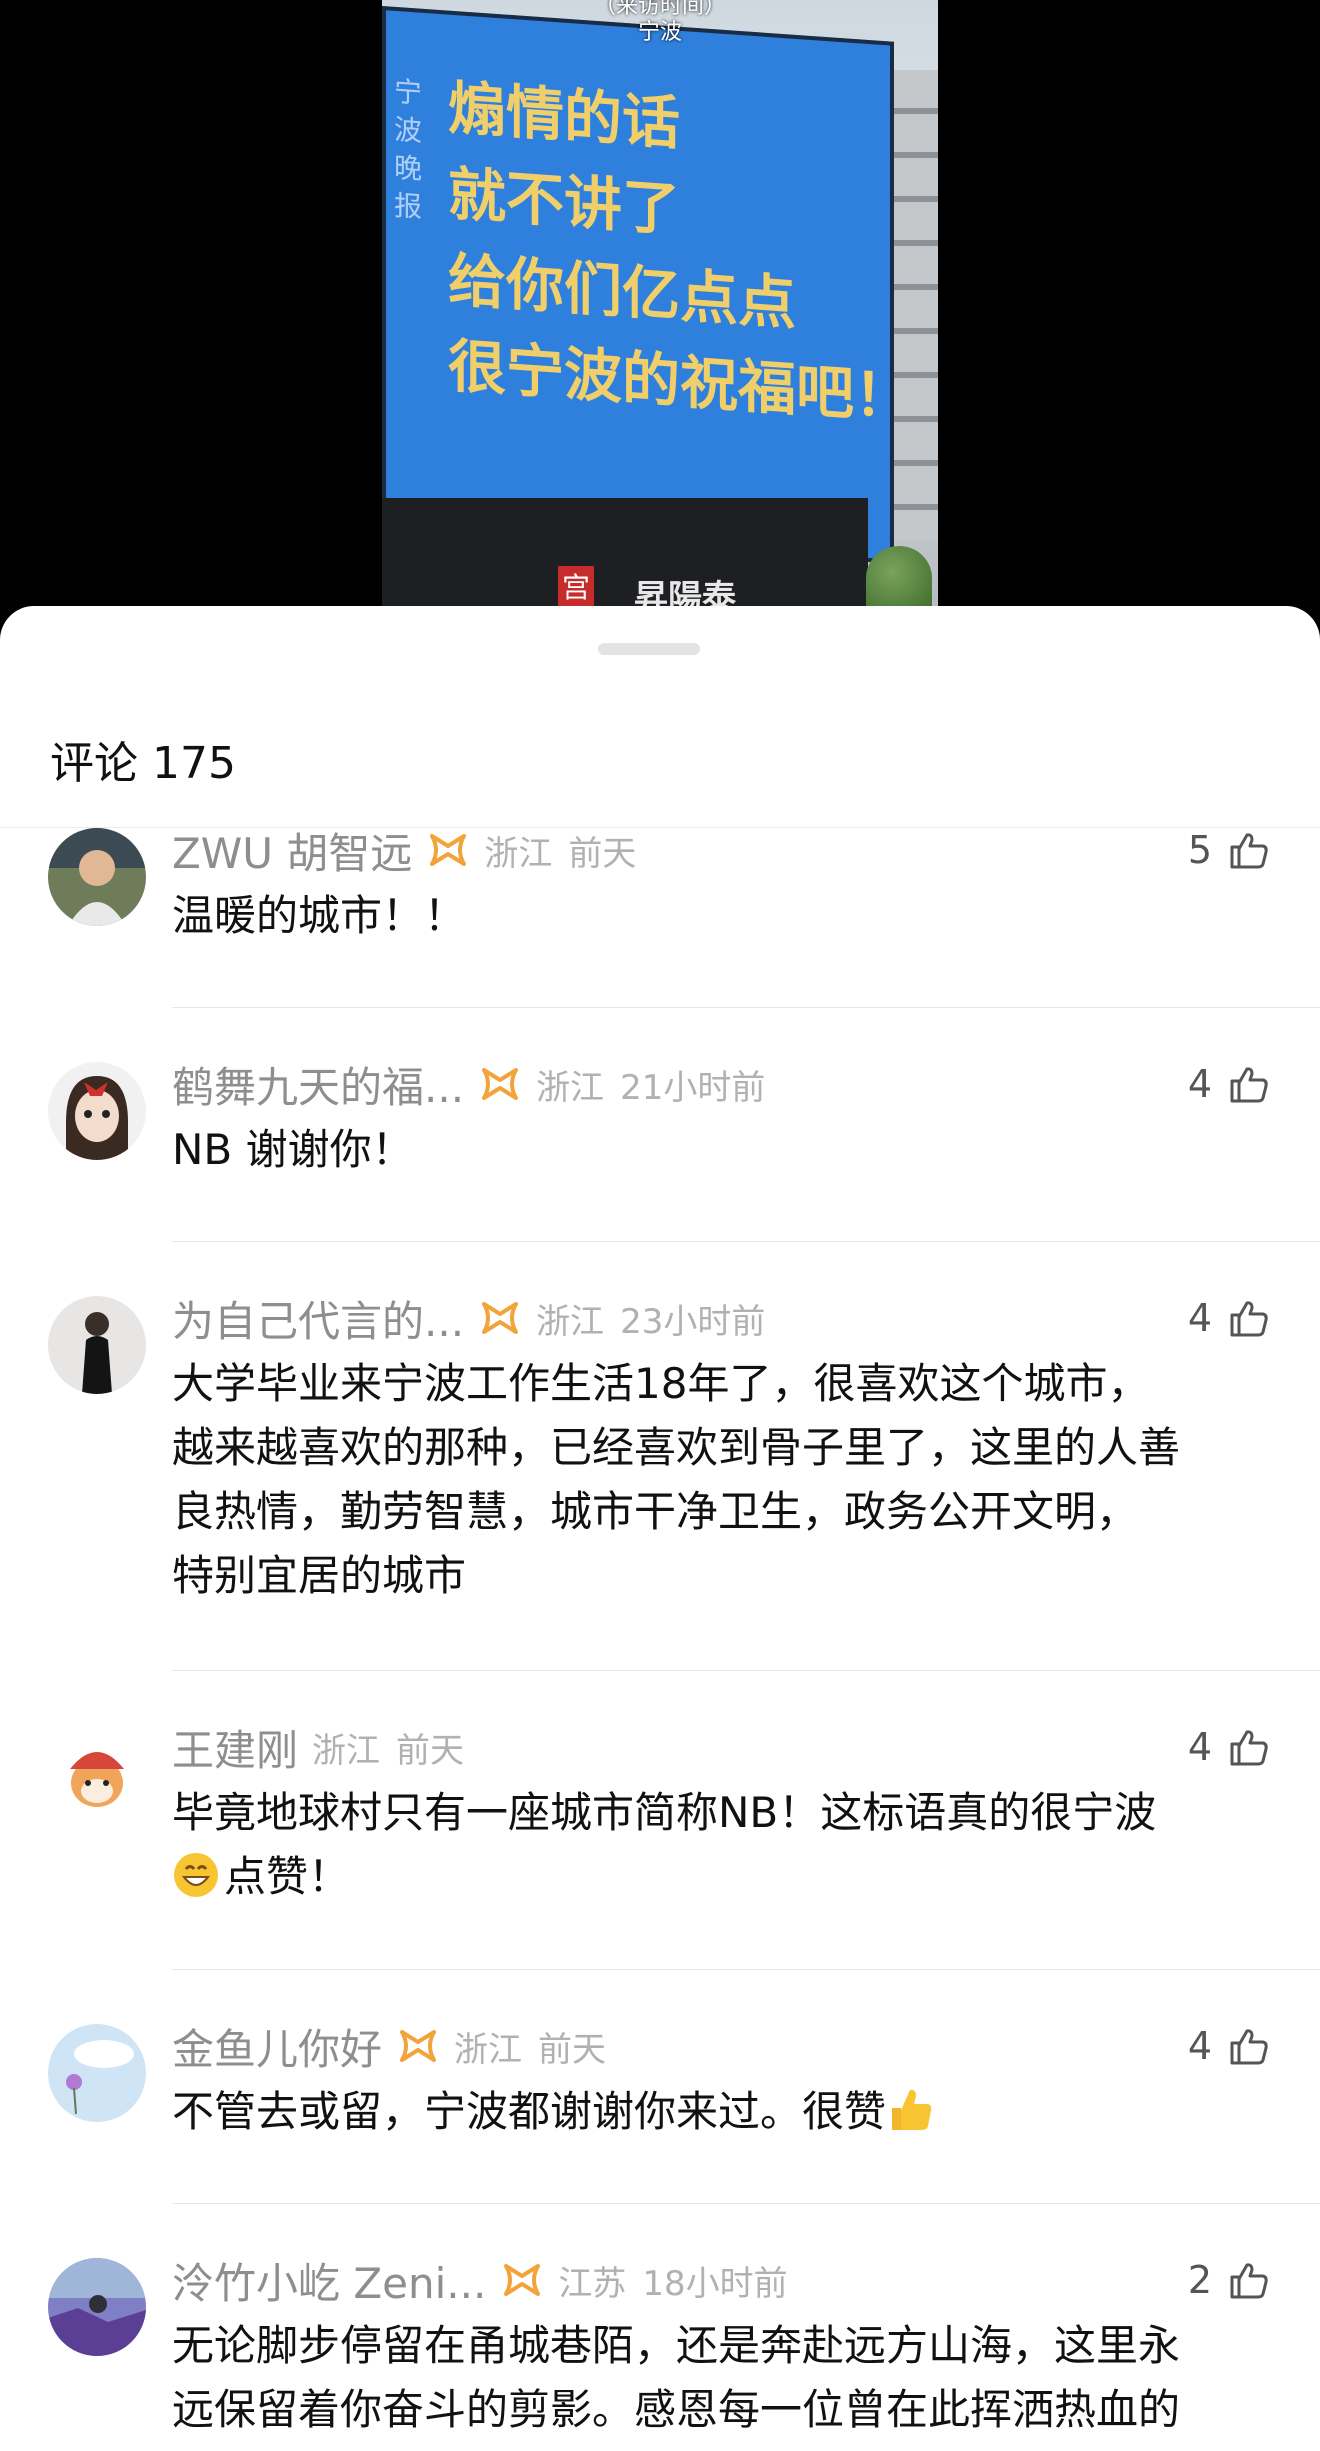 The width and height of the screenshot is (1320, 2451). I want to click on comment-line: 毕竟地球村只有一座城市简称NB！这标语真的很宁波, so click(664, 1812).